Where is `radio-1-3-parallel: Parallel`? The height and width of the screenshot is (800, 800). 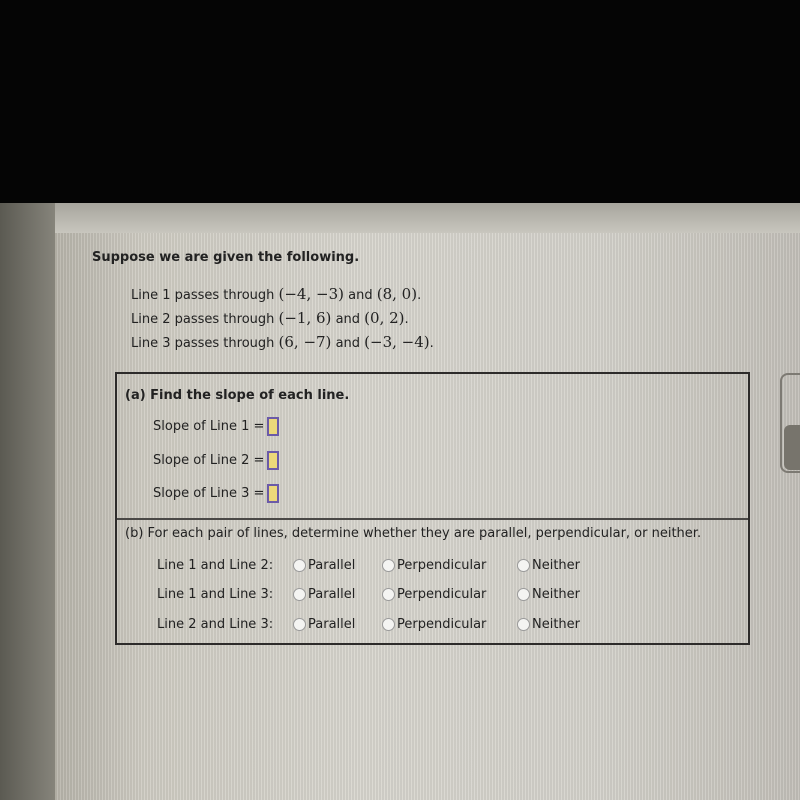 radio-1-3-parallel: Parallel is located at coordinates (324, 594).